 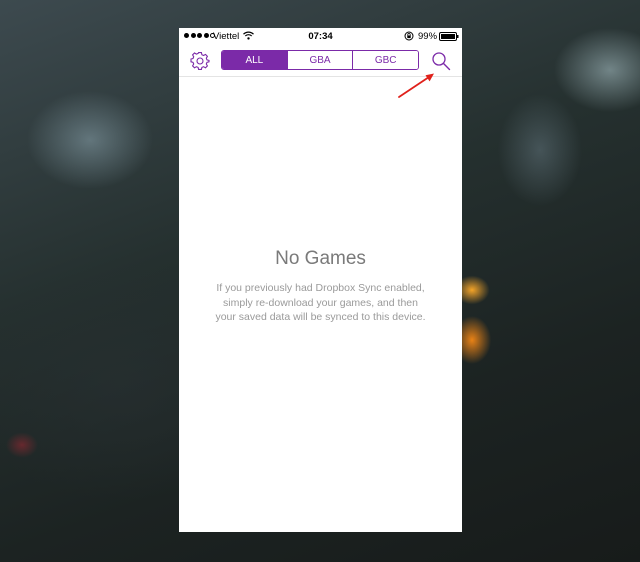 I want to click on battery-icon, so click(x=449, y=36).